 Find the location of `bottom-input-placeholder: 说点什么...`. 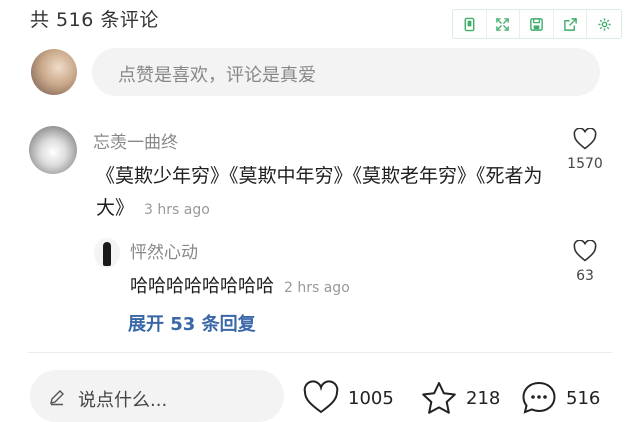

bottom-input-placeholder: 说点什么... is located at coordinates (123, 400).